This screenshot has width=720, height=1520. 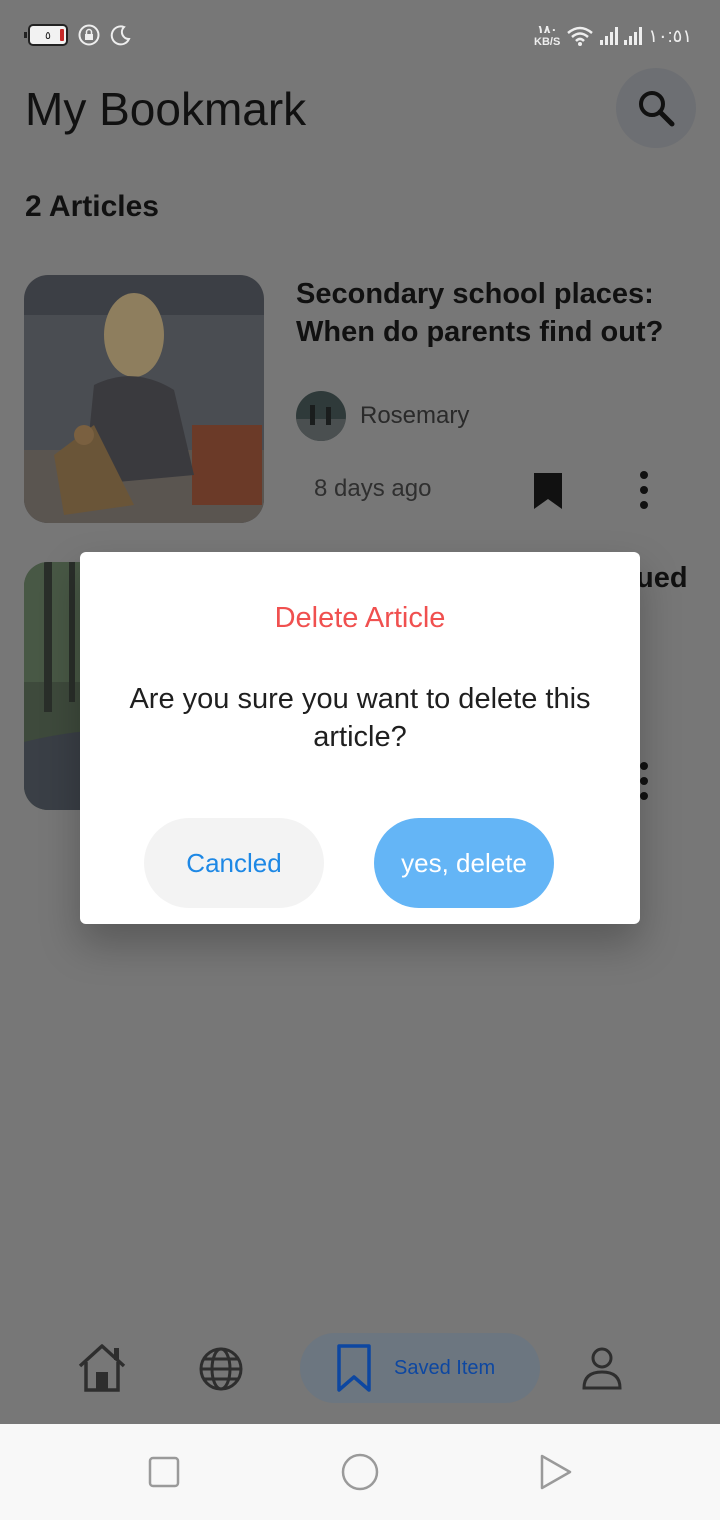 I want to click on more-options-icon, so click(x=644, y=490).